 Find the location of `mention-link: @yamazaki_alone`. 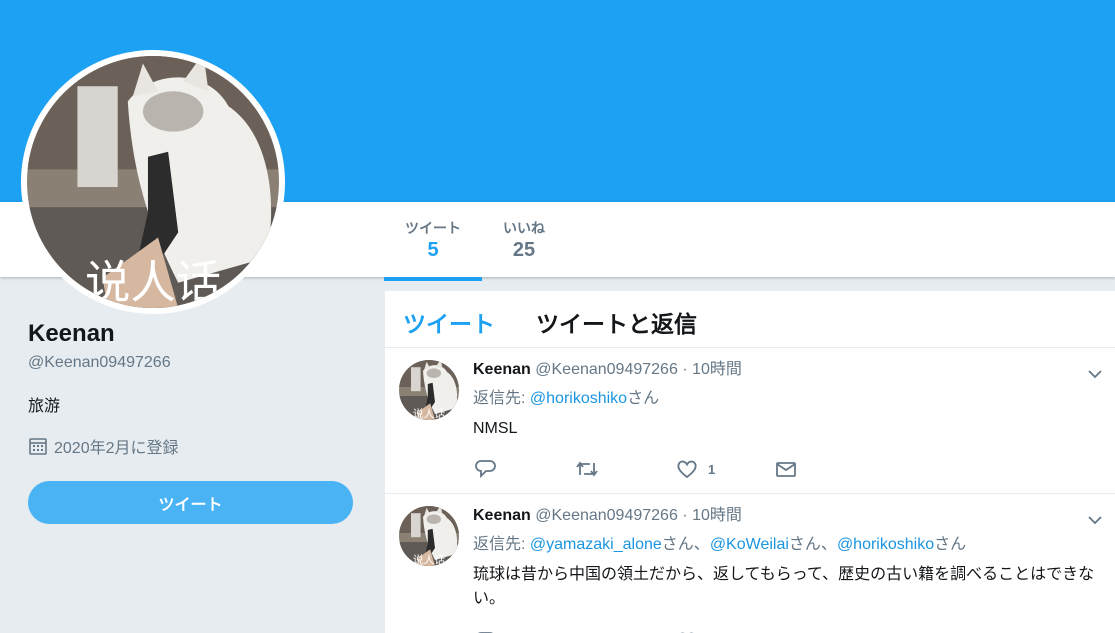

mention-link: @yamazaki_alone is located at coordinates (596, 544).